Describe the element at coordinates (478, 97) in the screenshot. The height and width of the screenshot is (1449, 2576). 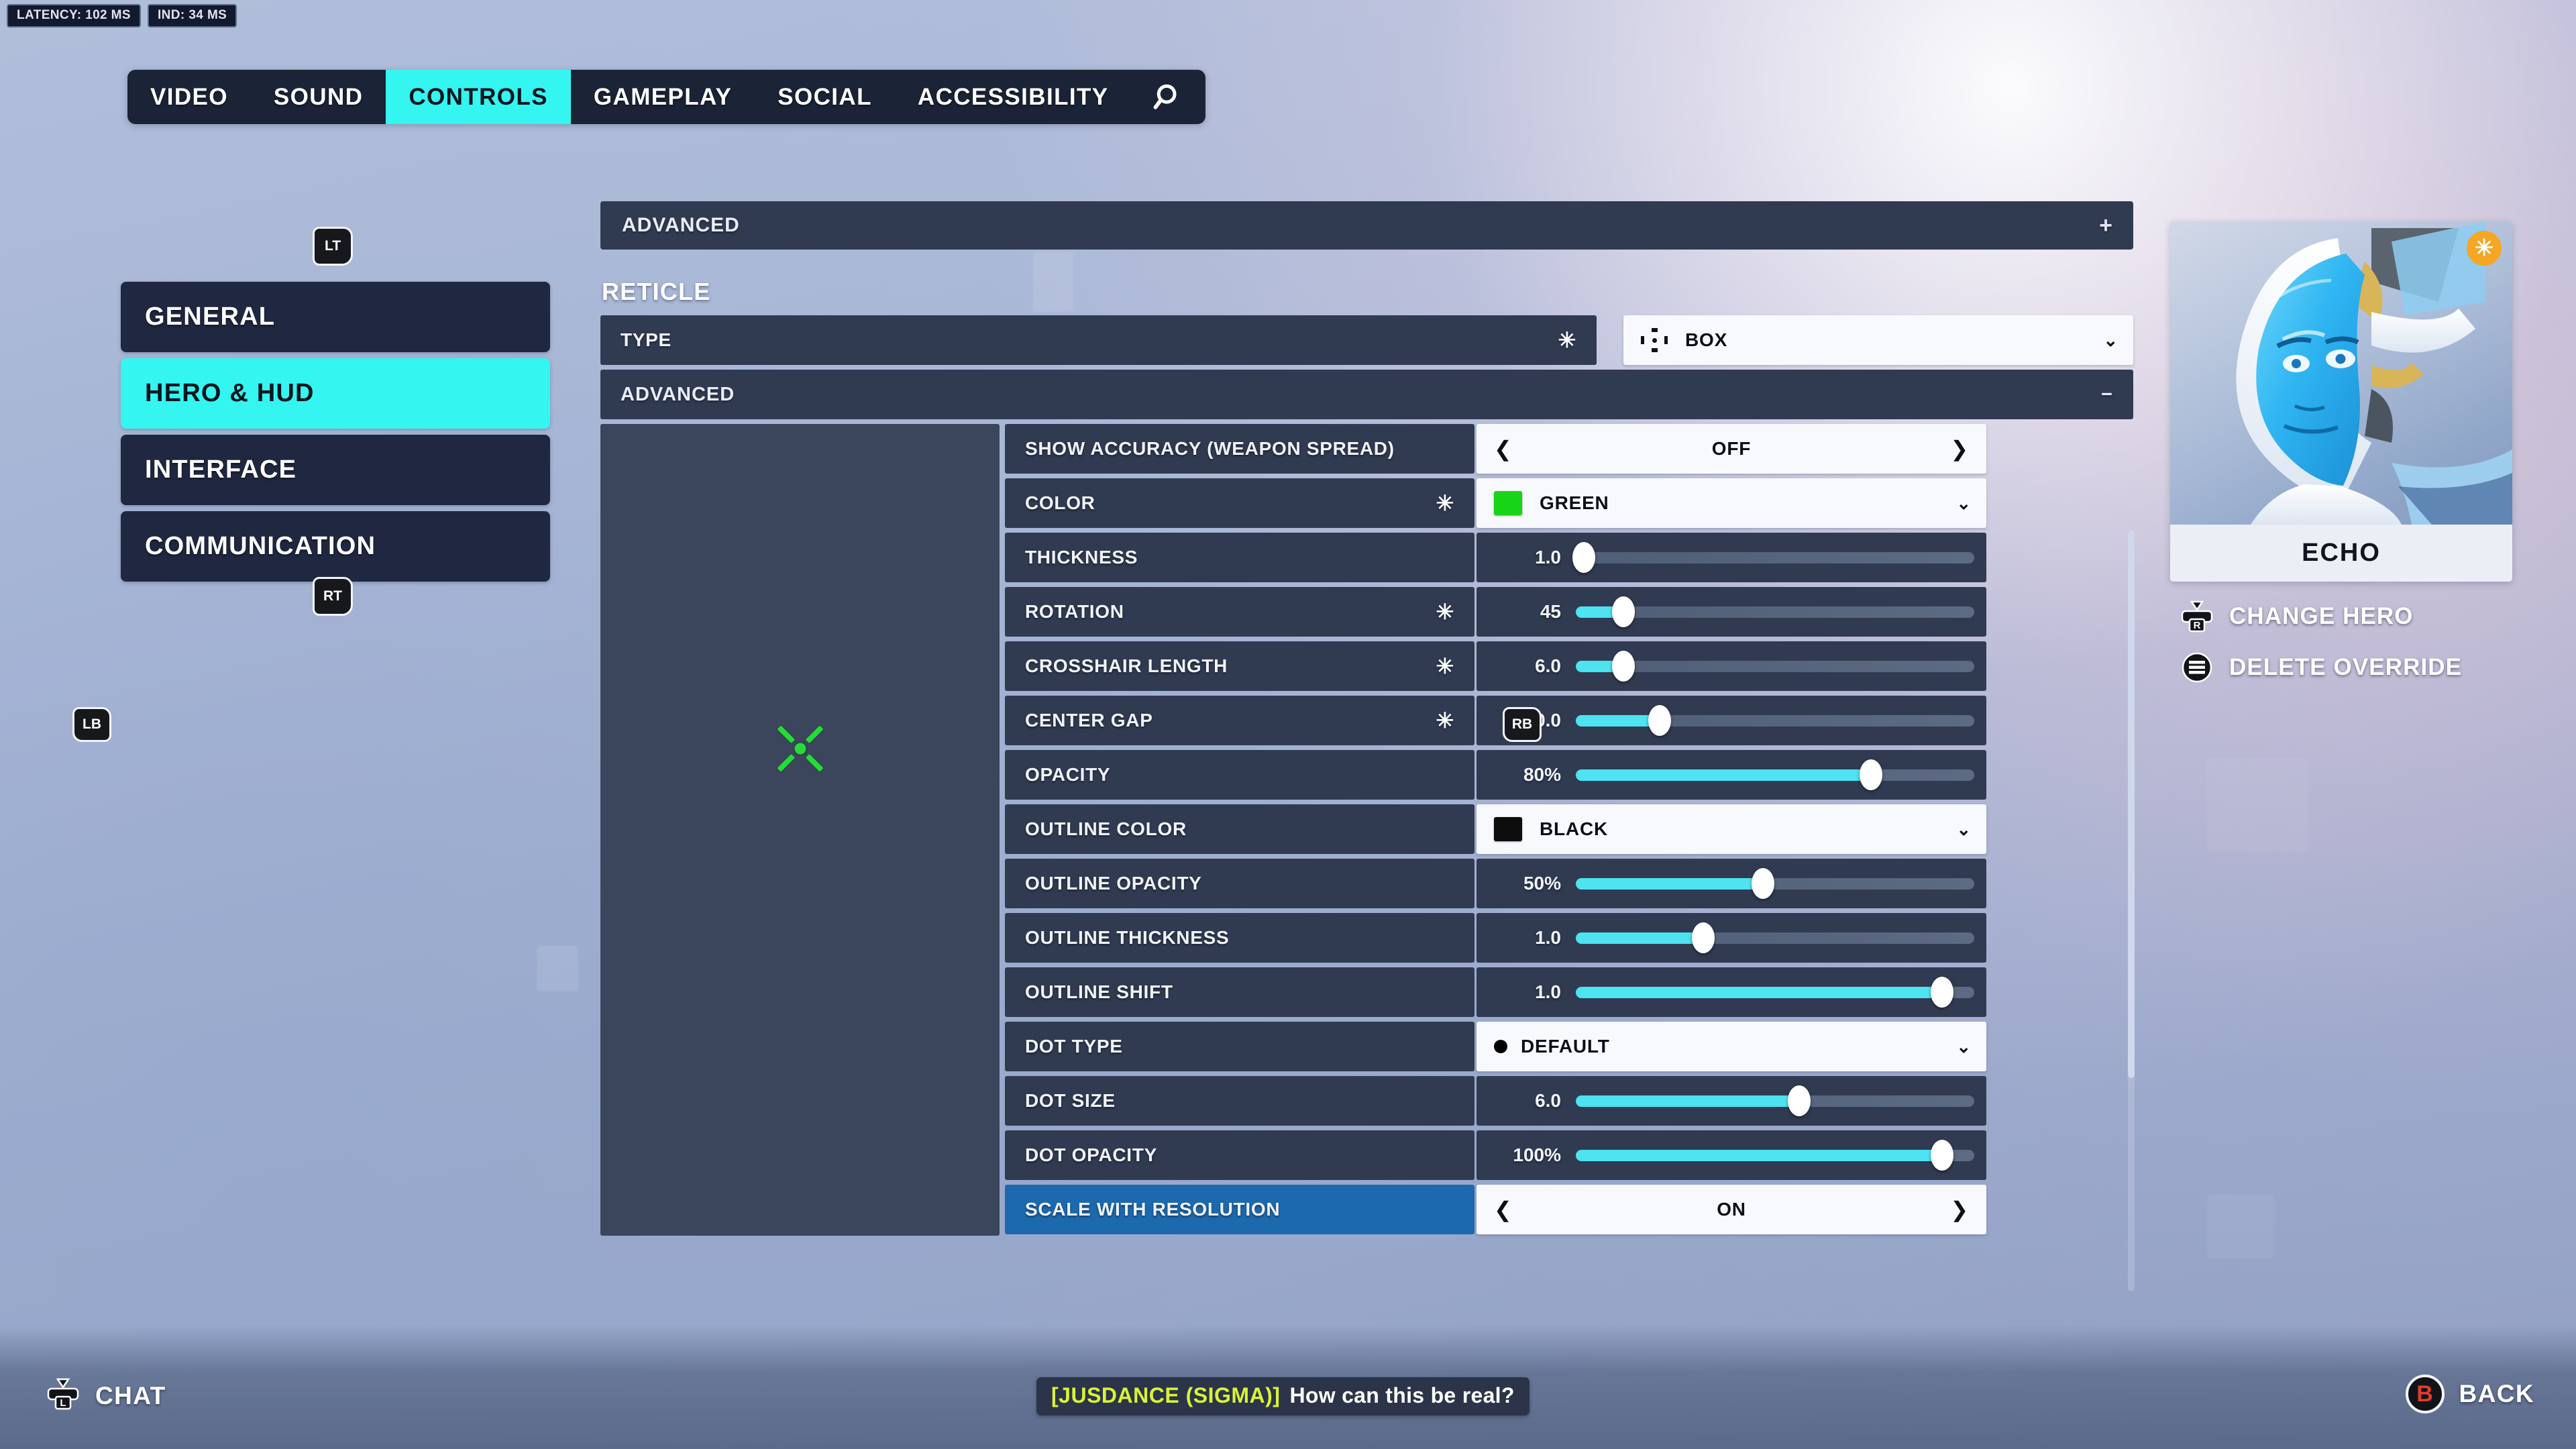
I see `tab-controls: CONTROLS` at that location.